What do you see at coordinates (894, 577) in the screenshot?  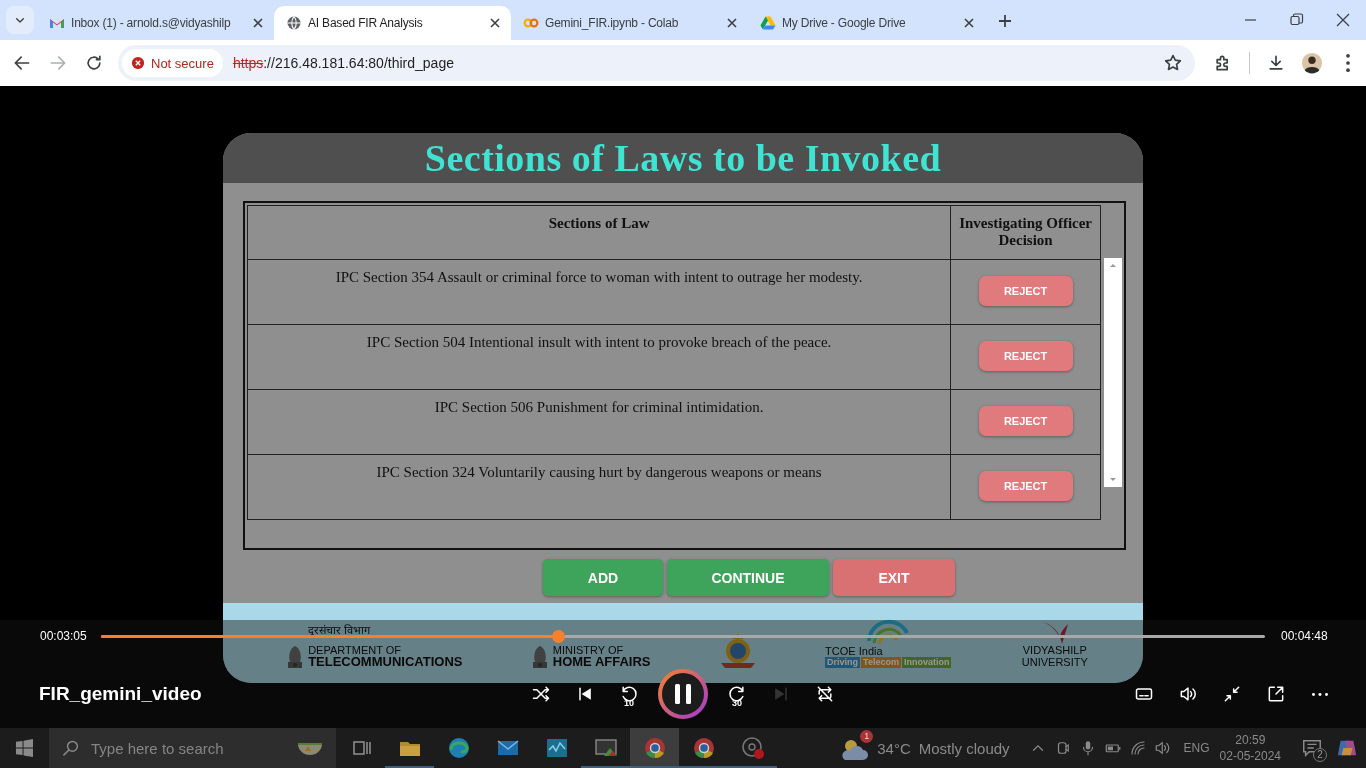 I see `exit-button: EXIT` at bounding box center [894, 577].